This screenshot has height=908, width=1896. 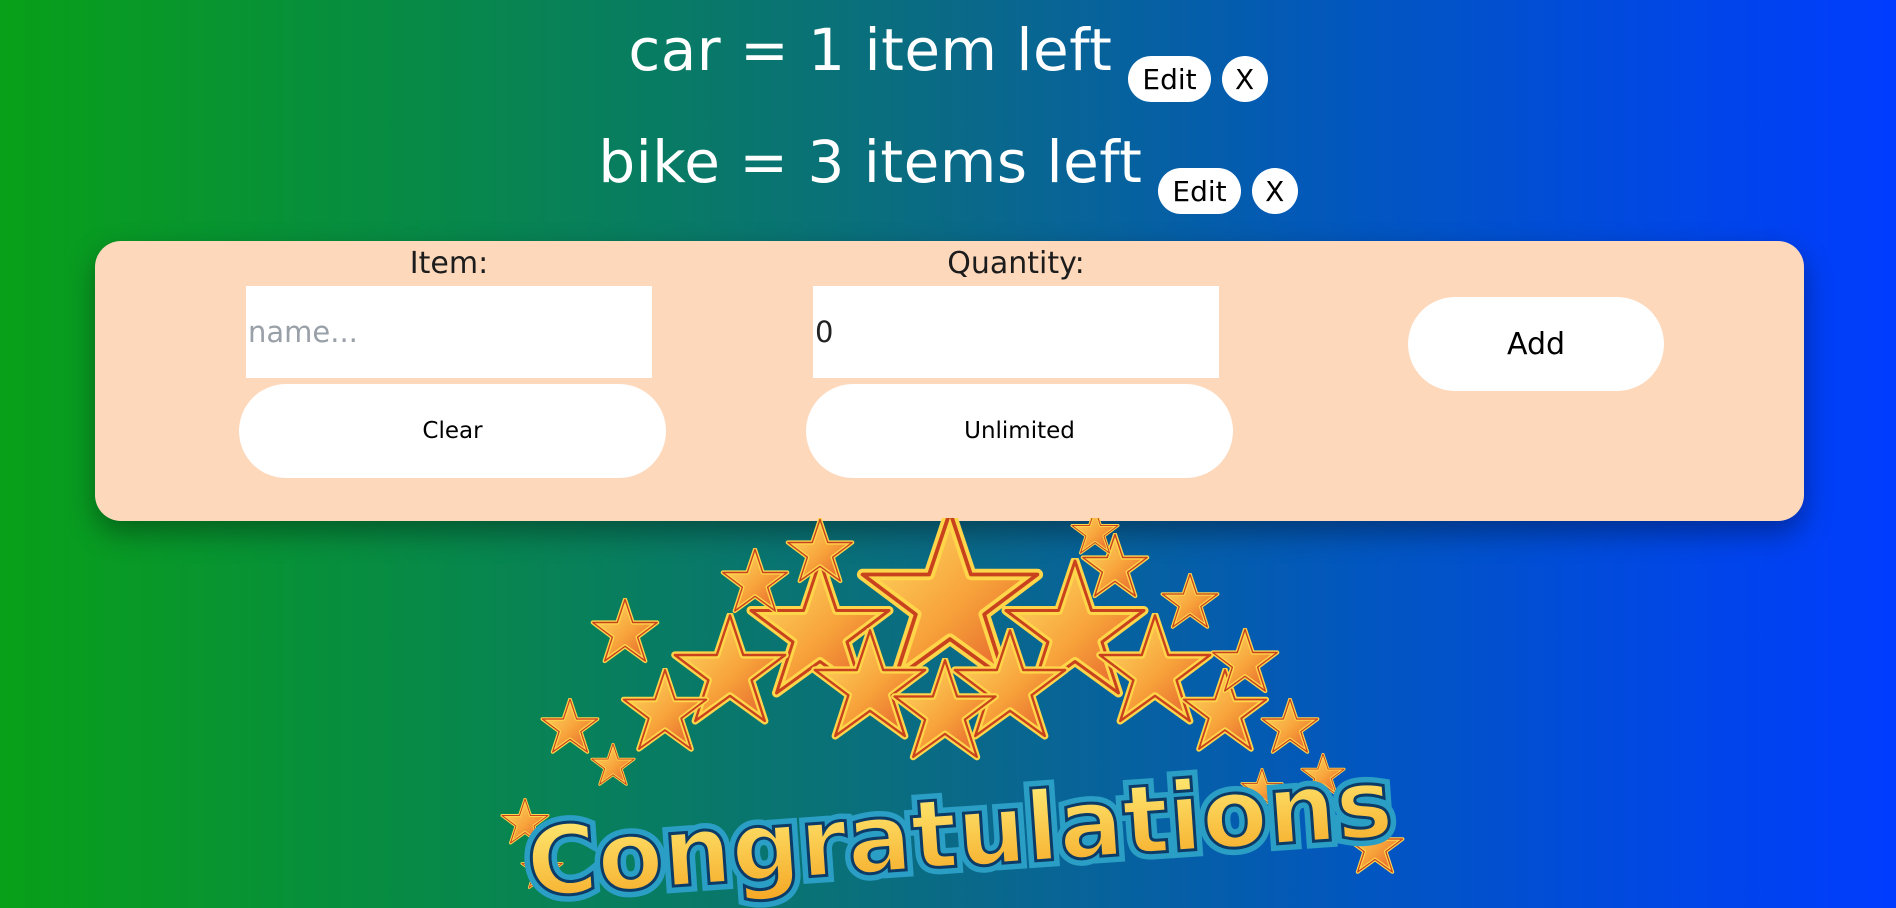 What do you see at coordinates (449, 332) in the screenshot?
I see `item-name-input` at bounding box center [449, 332].